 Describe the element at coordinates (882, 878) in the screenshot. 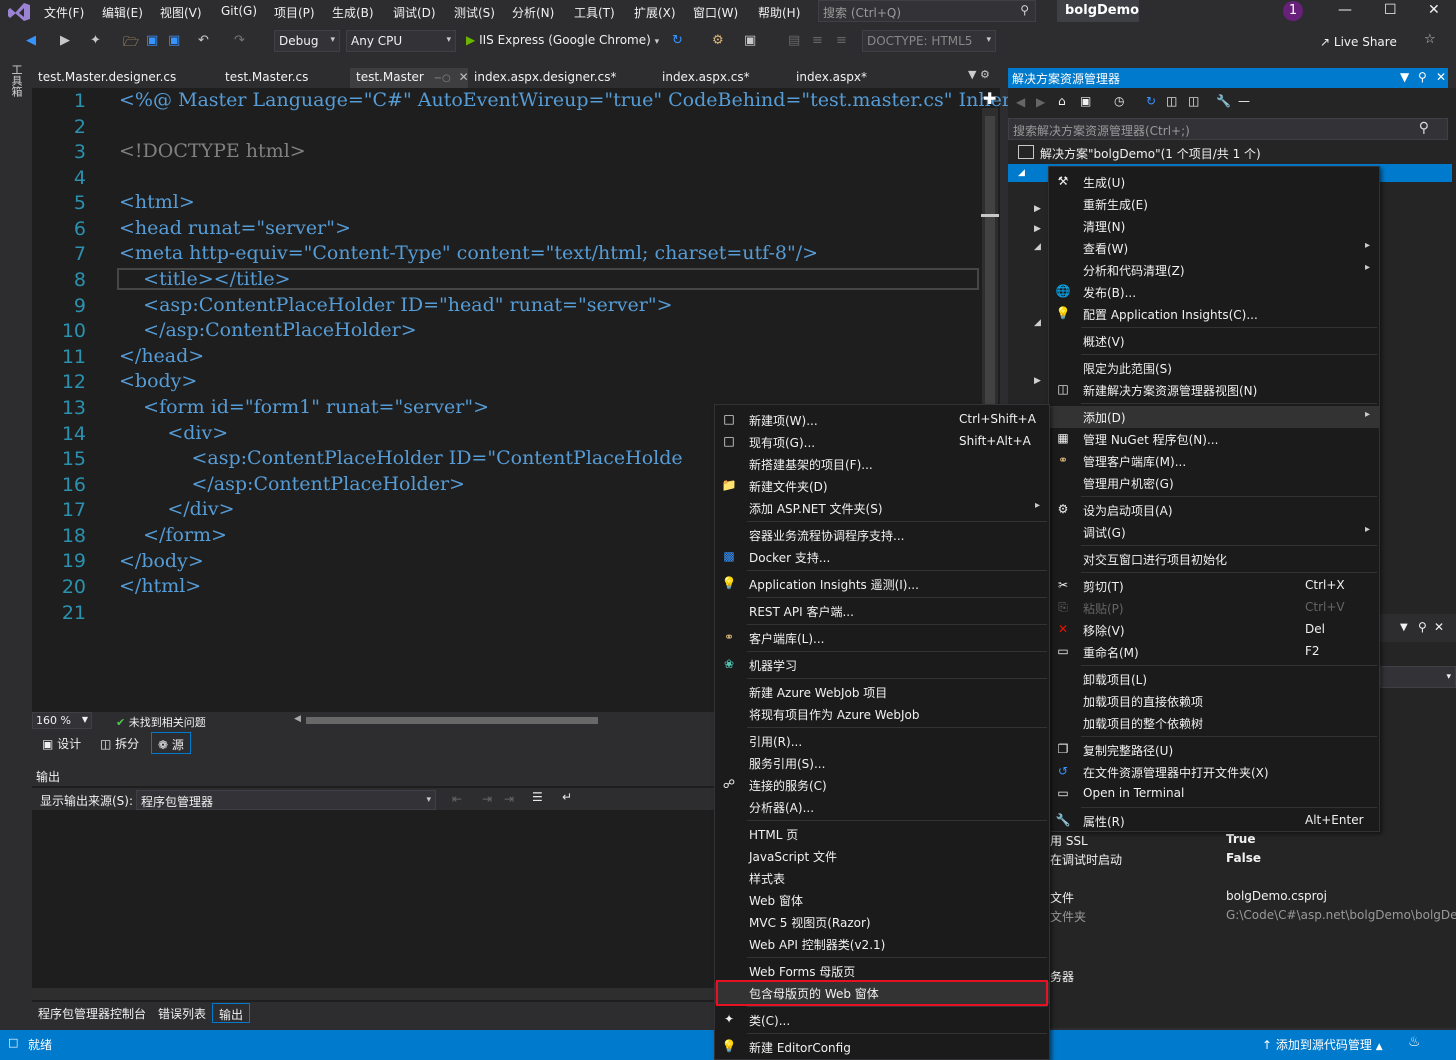

I see `menu-item-stylesheet: 样式表` at that location.